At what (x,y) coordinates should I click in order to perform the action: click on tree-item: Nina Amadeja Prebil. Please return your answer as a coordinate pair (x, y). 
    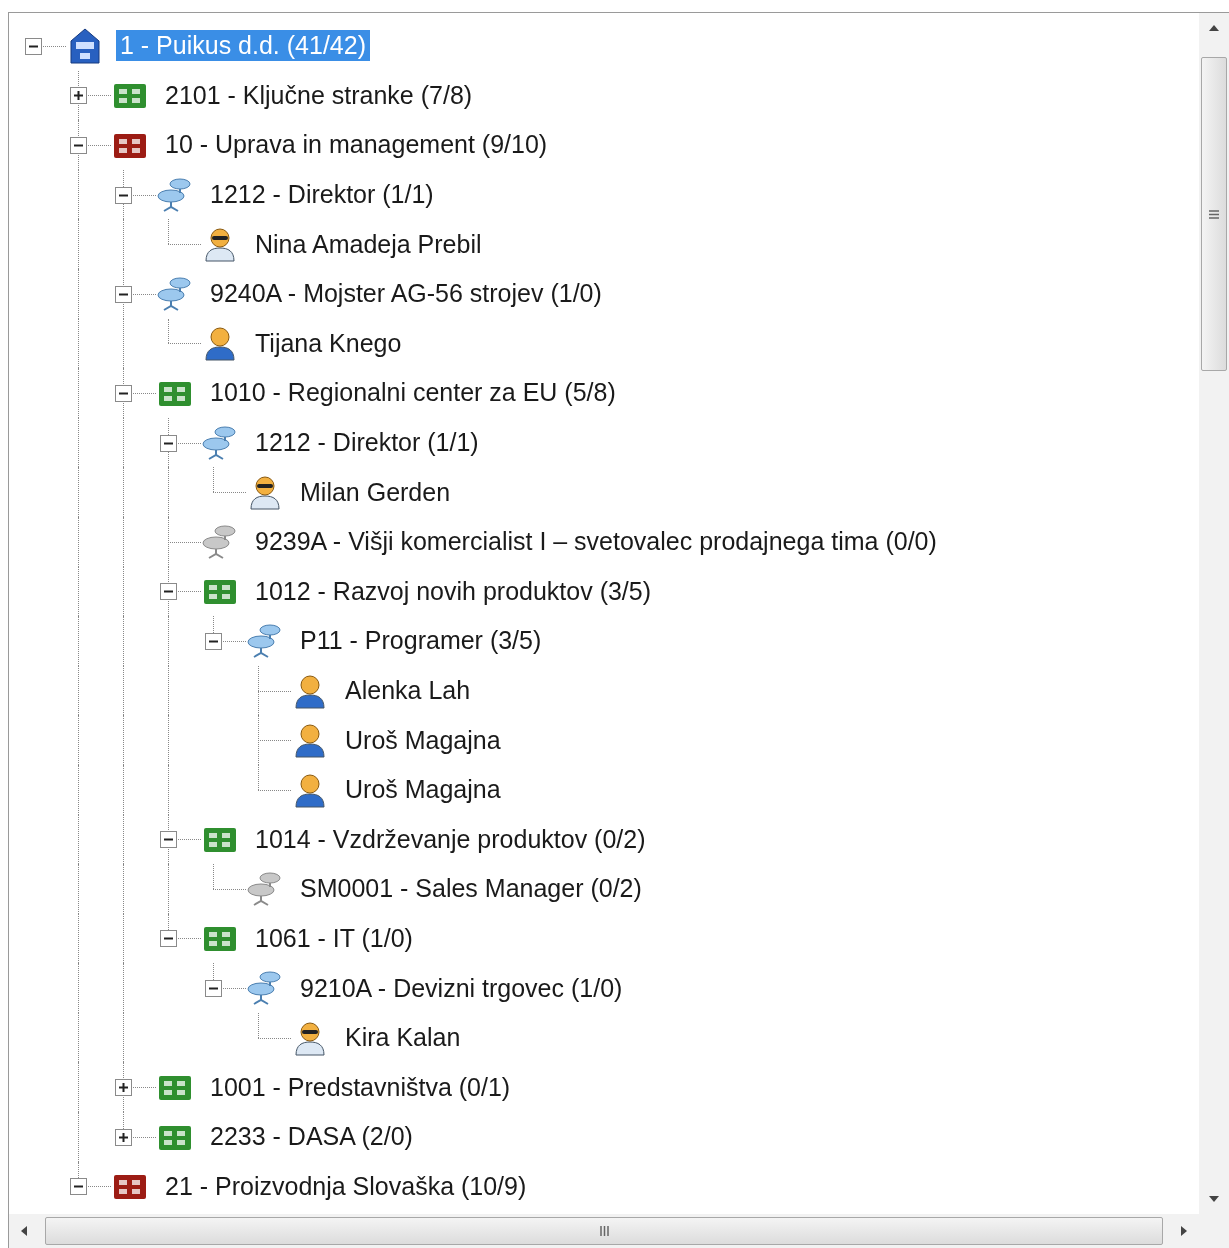
    Looking at the image, I should click on (368, 244).